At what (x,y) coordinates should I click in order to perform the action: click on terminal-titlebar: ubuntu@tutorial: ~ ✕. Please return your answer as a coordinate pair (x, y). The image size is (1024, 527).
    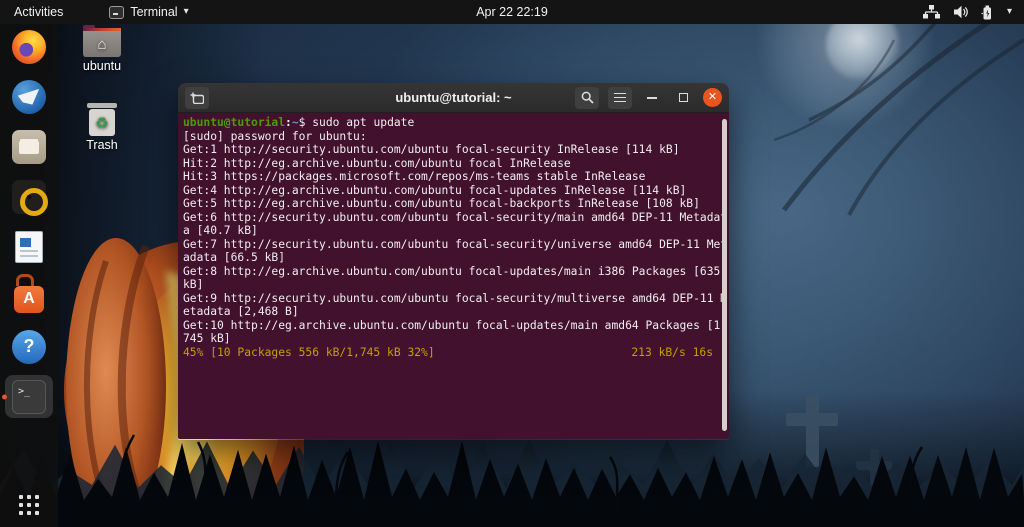
    Looking at the image, I should click on (453, 98).